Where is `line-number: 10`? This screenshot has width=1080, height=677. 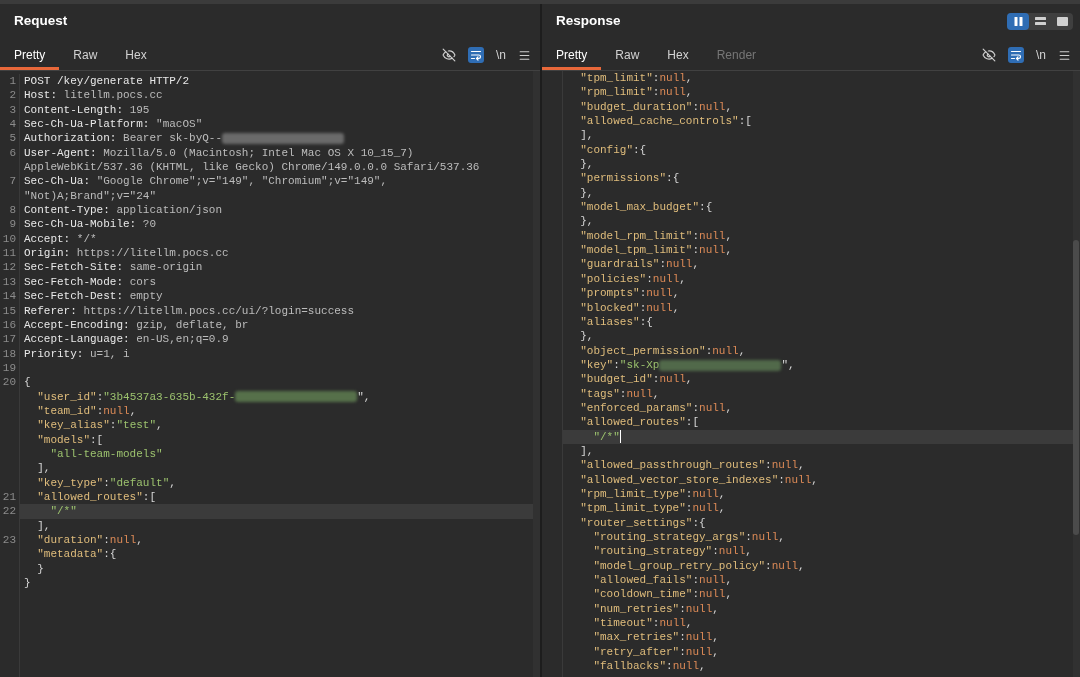
line-number: 10 is located at coordinates (9, 239).